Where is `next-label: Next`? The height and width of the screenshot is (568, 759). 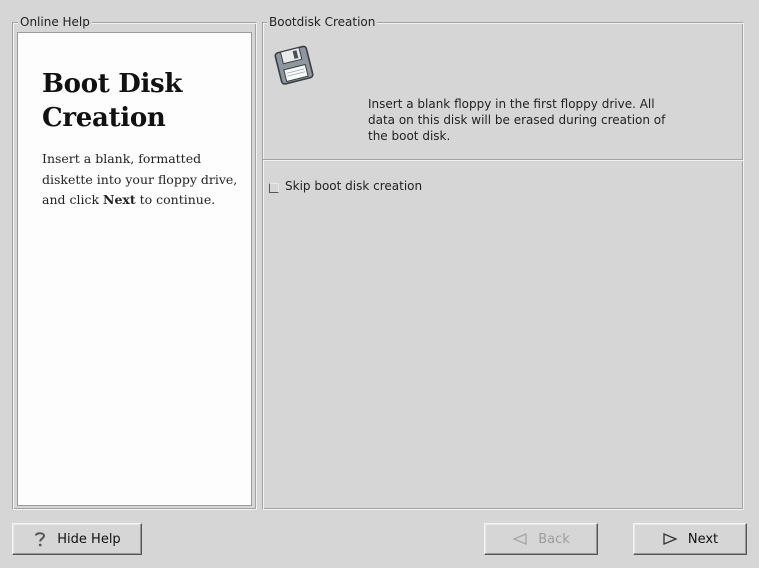
next-label: Next is located at coordinates (703, 539).